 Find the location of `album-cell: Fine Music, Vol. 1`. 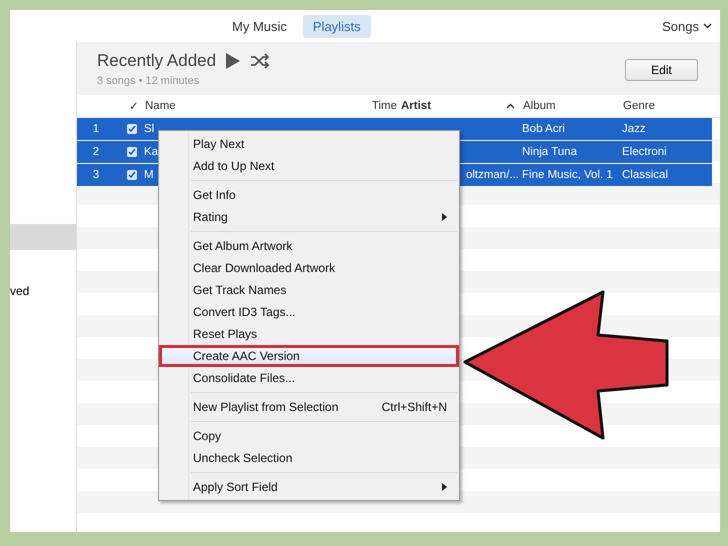

album-cell: Fine Music, Vol. 1 is located at coordinates (567, 175).